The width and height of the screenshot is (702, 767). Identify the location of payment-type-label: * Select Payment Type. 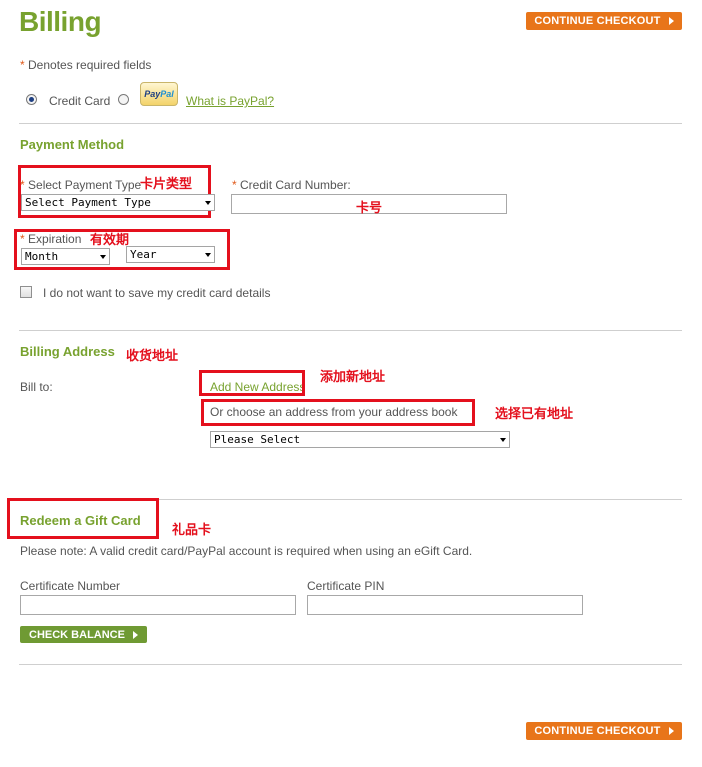
(81, 185).